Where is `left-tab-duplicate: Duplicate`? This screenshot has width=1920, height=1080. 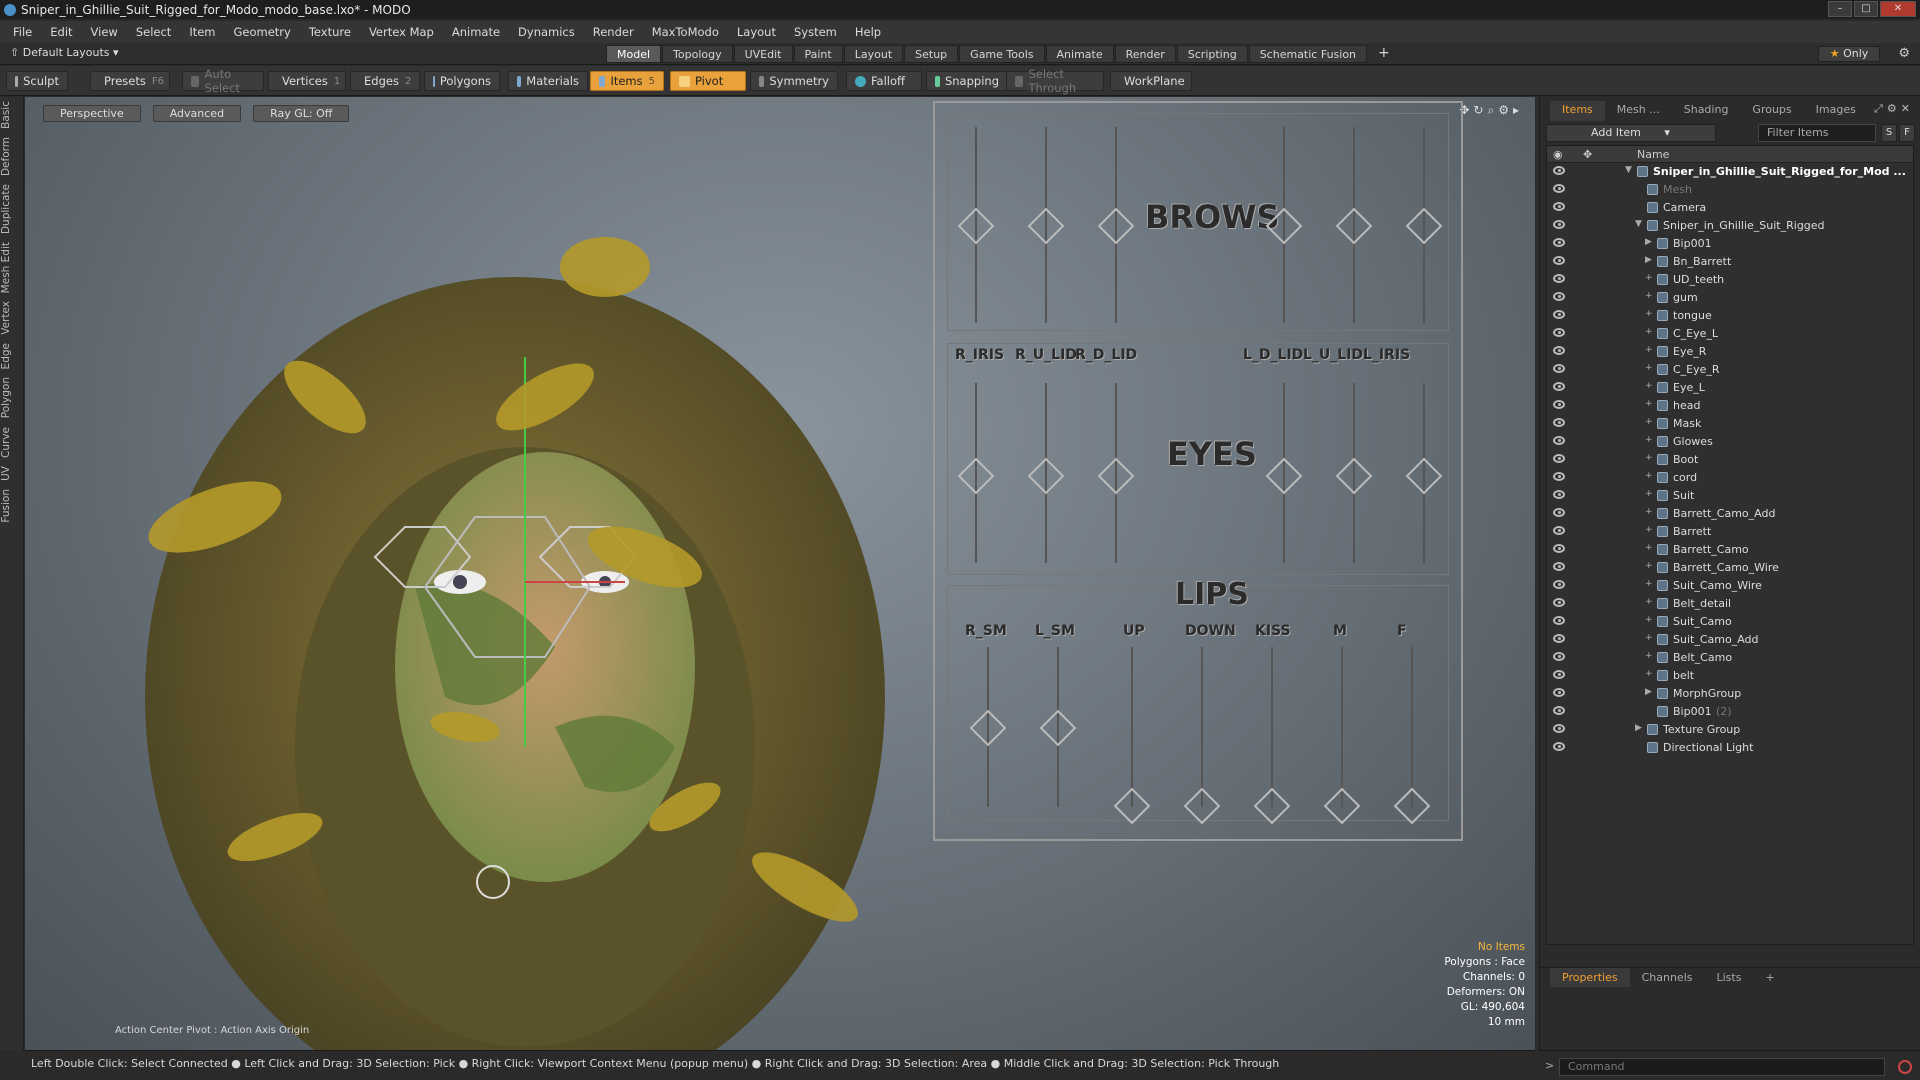
left-tab-duplicate: Duplicate is located at coordinates (12, 209).